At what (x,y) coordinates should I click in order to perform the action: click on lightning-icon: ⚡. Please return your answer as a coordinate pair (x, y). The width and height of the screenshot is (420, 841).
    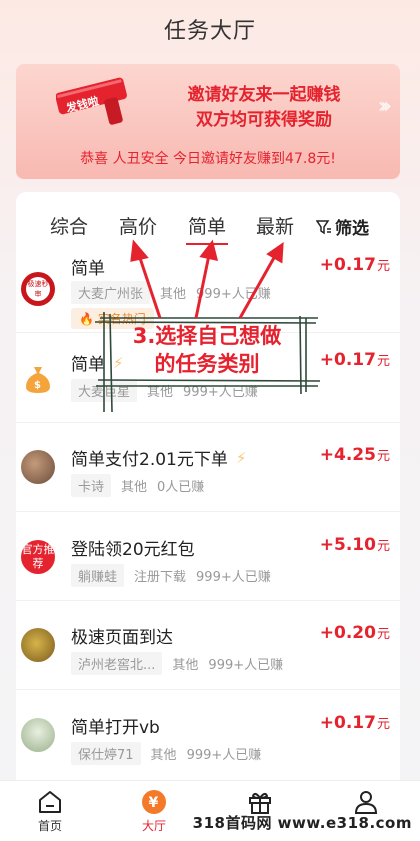
    Looking at the image, I should click on (241, 457).